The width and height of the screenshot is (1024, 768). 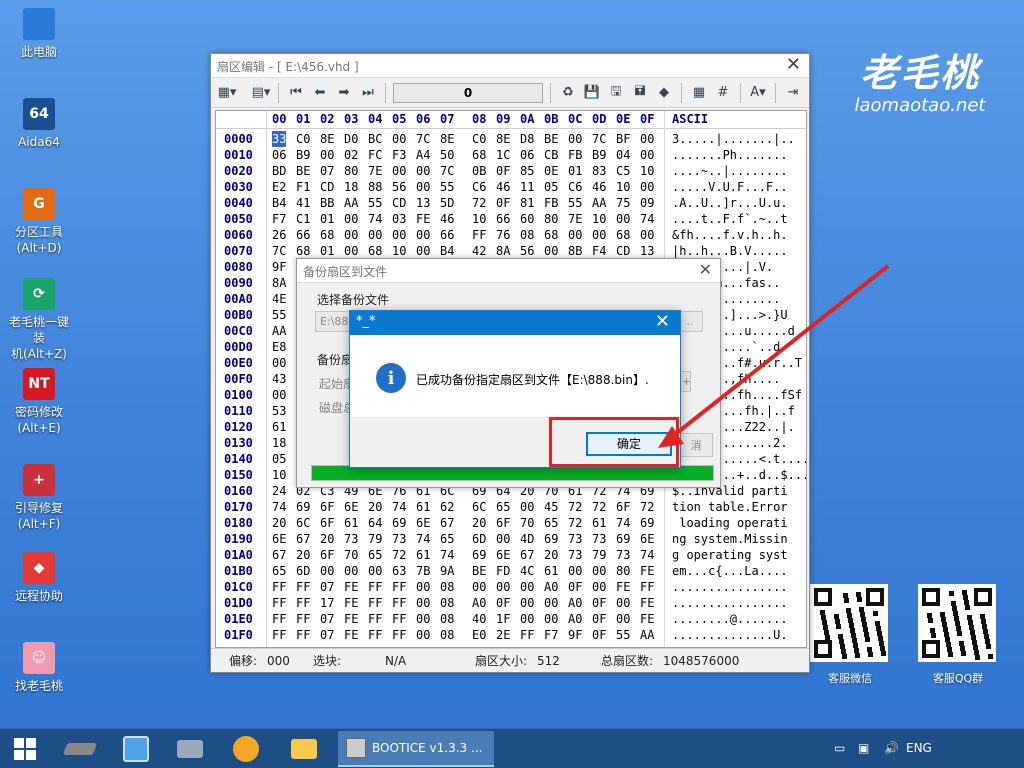 I want to click on windows-icon, so click(x=25, y=749).